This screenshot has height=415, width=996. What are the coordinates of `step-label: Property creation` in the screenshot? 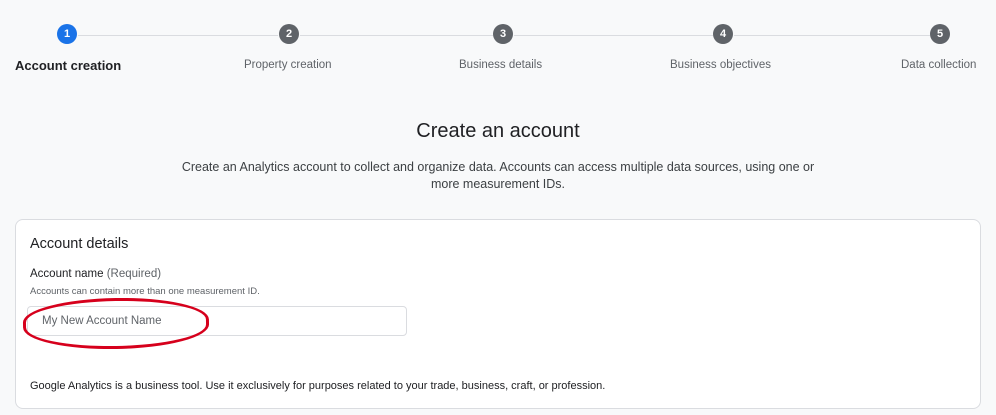 It's located at (288, 65).